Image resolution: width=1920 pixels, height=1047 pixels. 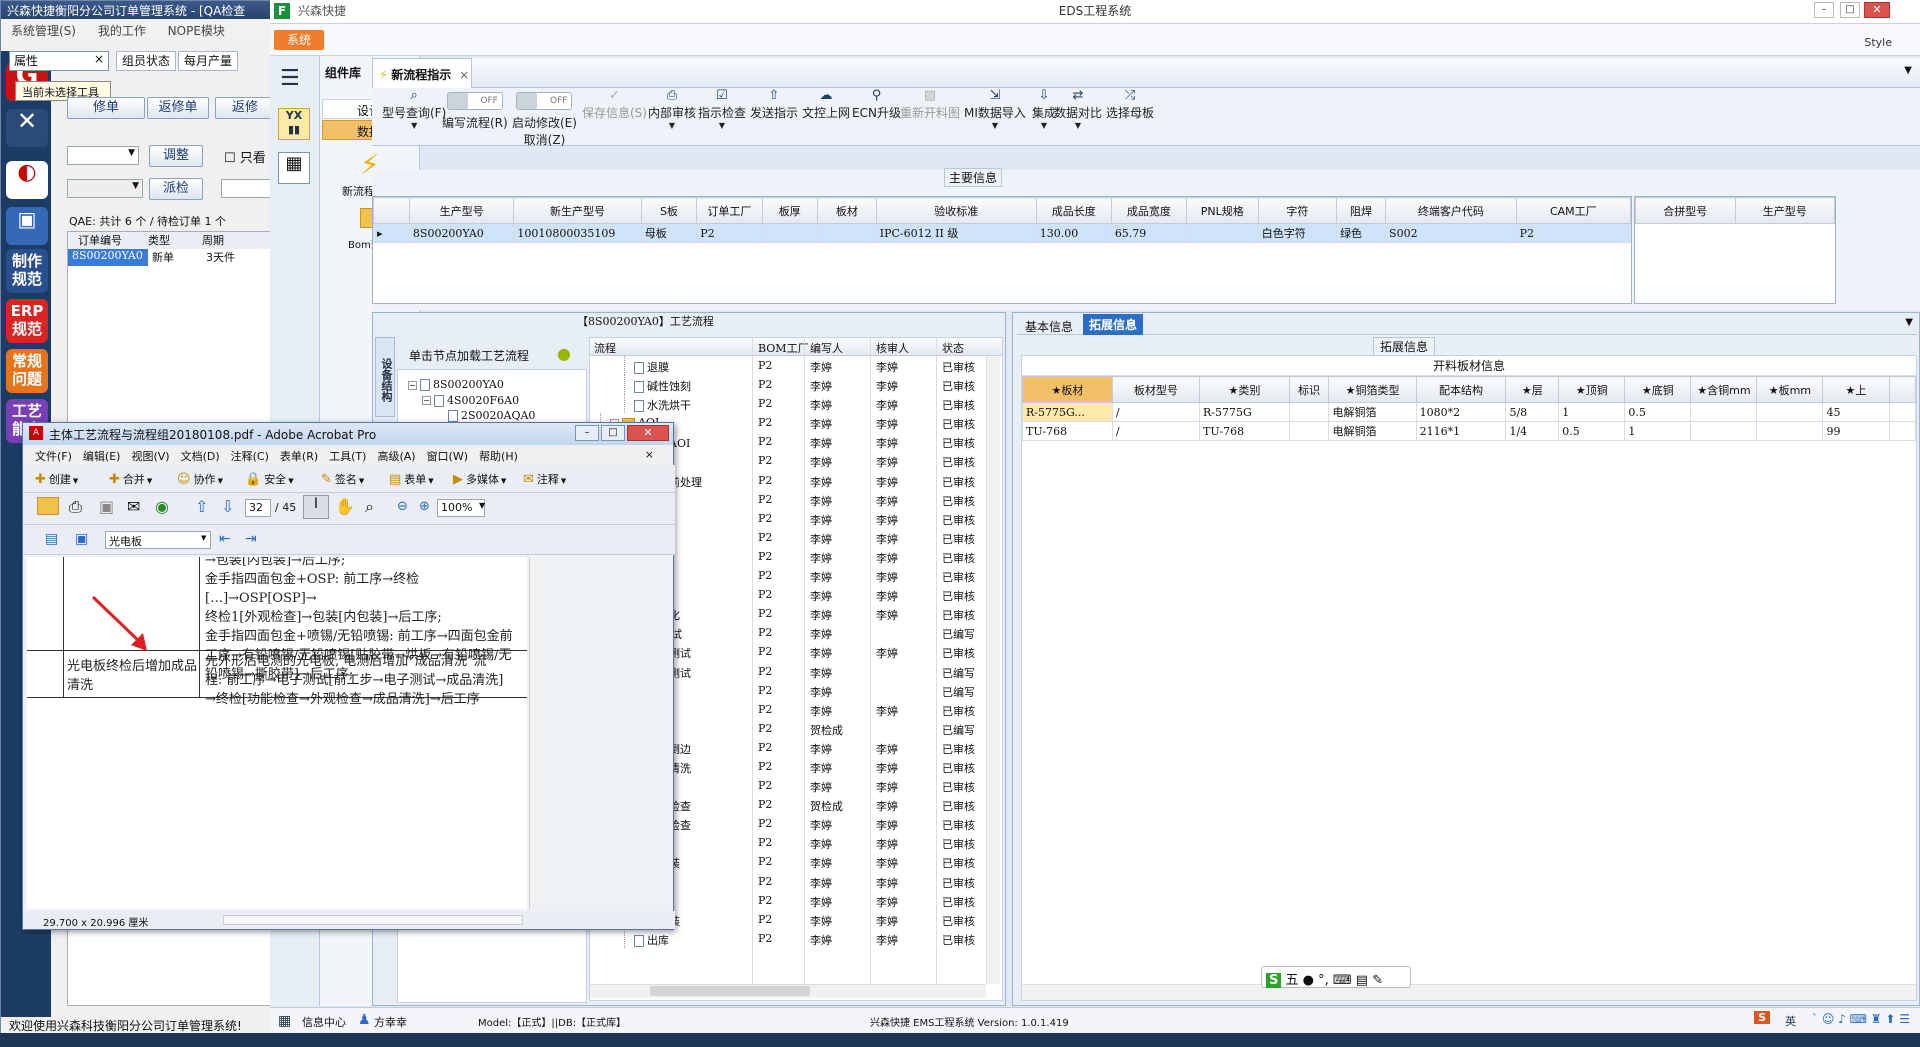 What do you see at coordinates (1156, 389) in the screenshot?
I see `col-header: 板材型号` at bounding box center [1156, 389].